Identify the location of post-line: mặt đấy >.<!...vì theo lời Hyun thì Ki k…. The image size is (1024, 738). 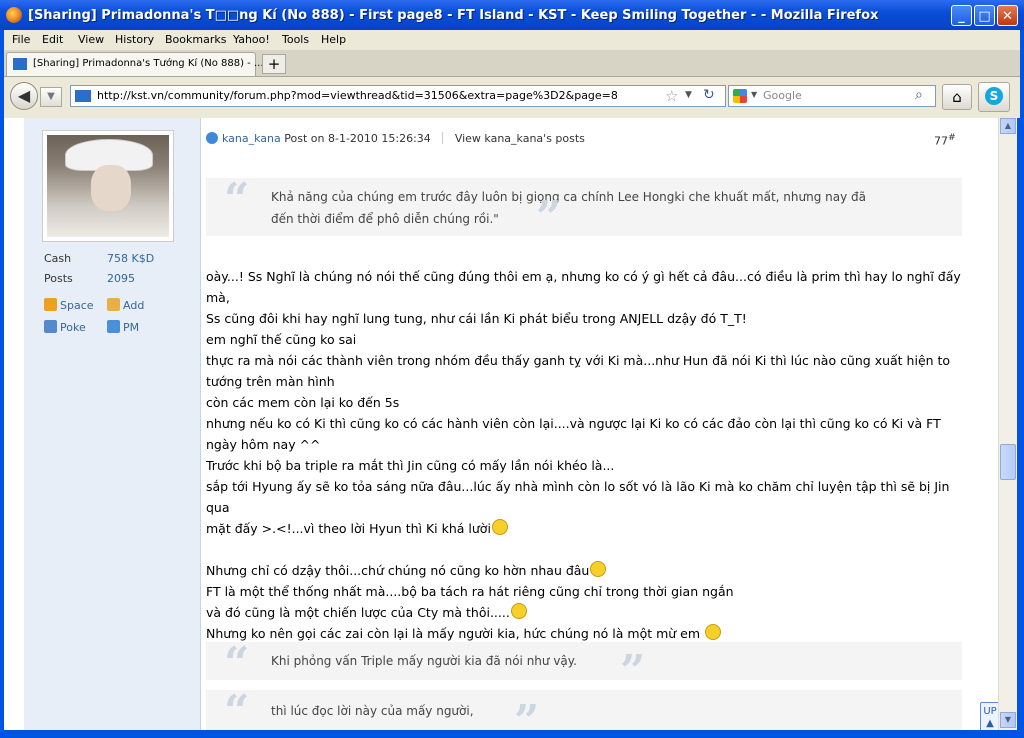
(586, 528).